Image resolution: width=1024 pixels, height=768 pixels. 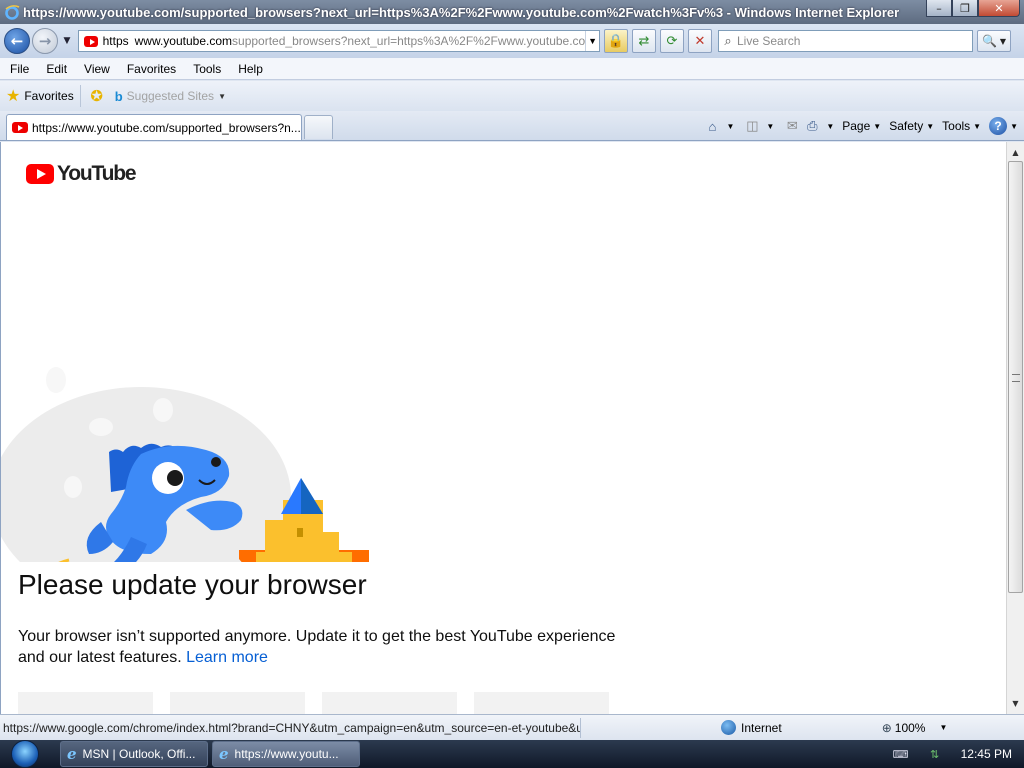 I want to click on scroll-grip-icon, so click(x=1016, y=378).